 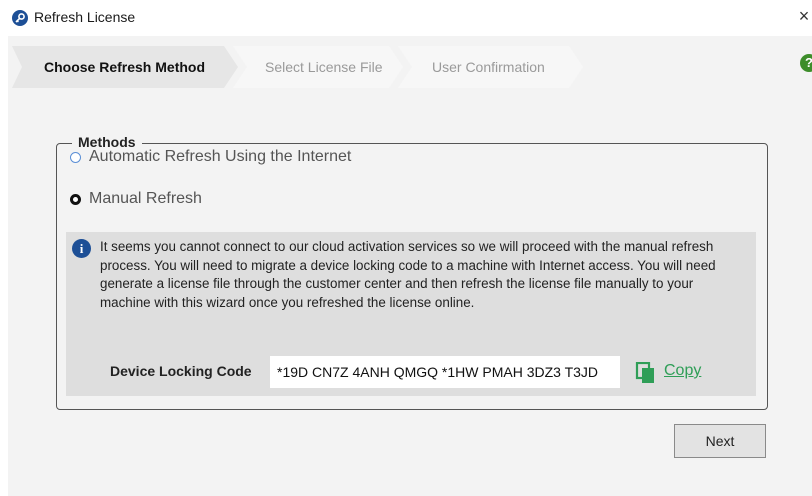 I want to click on radio-label: Manual Refresh, so click(x=145, y=198).